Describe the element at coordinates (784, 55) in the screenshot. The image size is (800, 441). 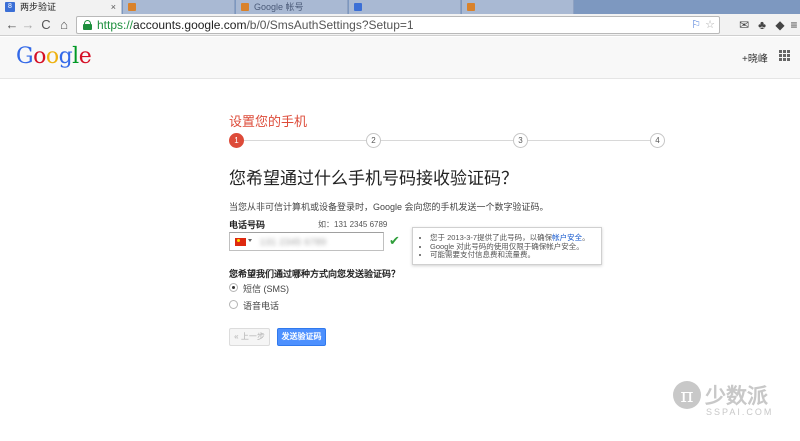
I see `apps-grid-icon` at that location.